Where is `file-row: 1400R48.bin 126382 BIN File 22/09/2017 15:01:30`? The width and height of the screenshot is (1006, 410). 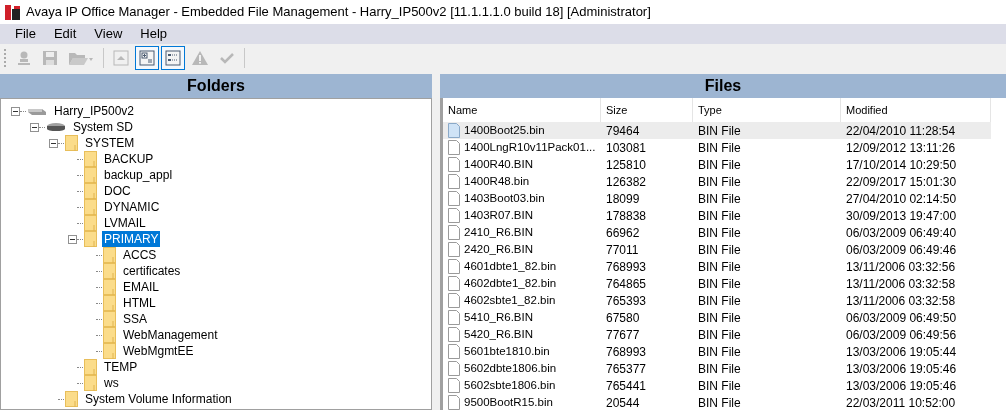
file-row: 1400R48.bin 126382 BIN File 22/09/2017 15:01:30 is located at coordinates (717, 181).